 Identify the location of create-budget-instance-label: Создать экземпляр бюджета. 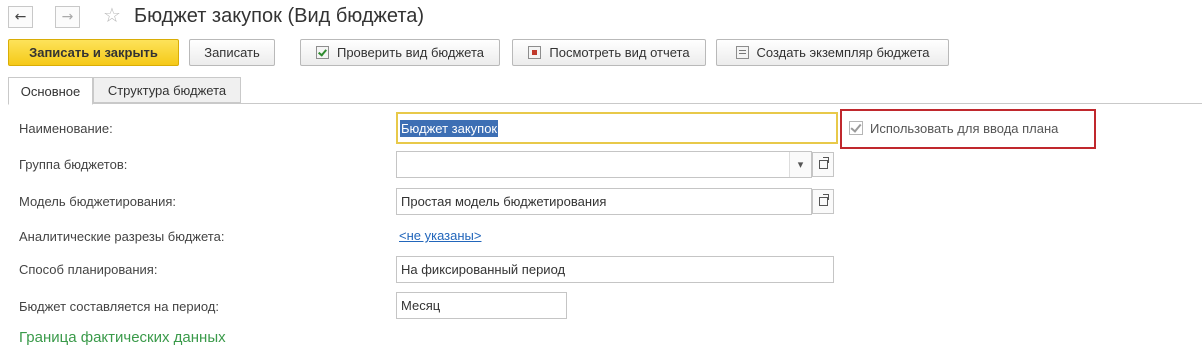
(843, 52).